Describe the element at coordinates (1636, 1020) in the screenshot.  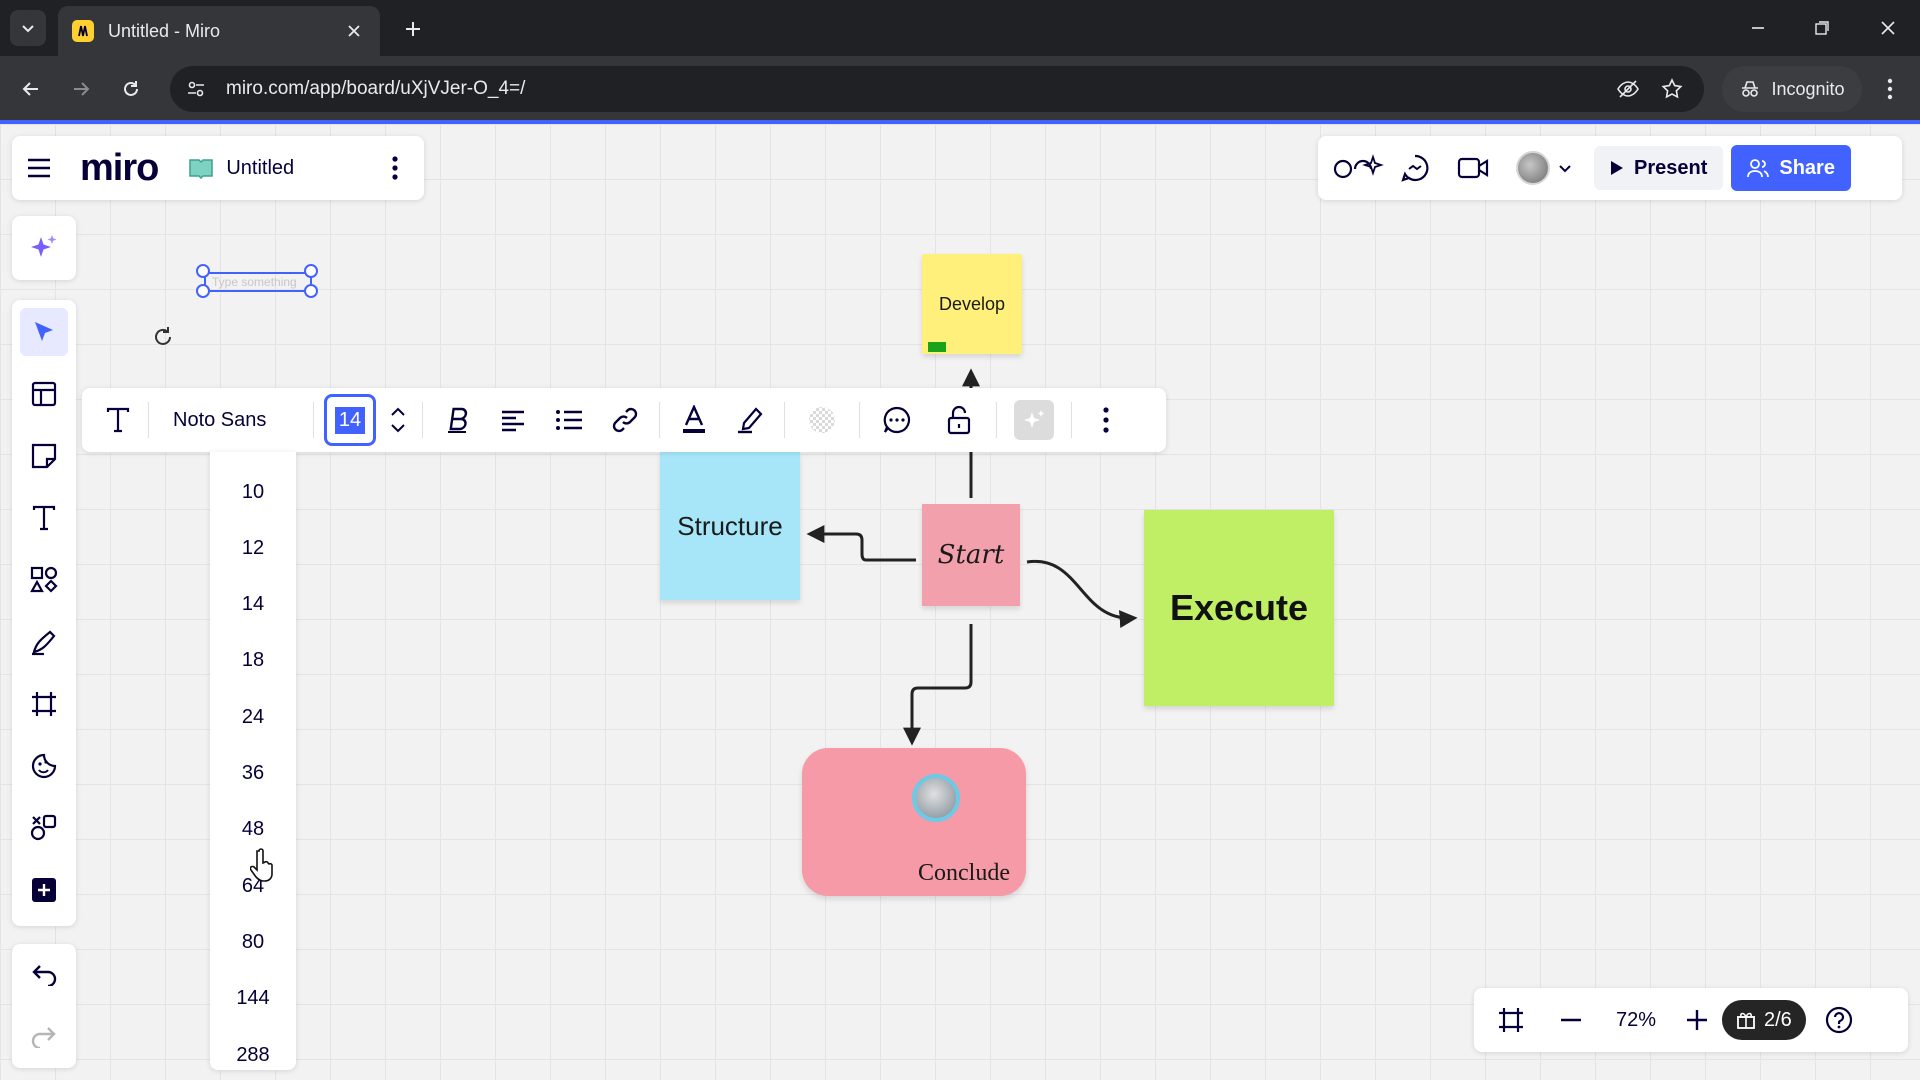
I see `zoom-level: 72%` at that location.